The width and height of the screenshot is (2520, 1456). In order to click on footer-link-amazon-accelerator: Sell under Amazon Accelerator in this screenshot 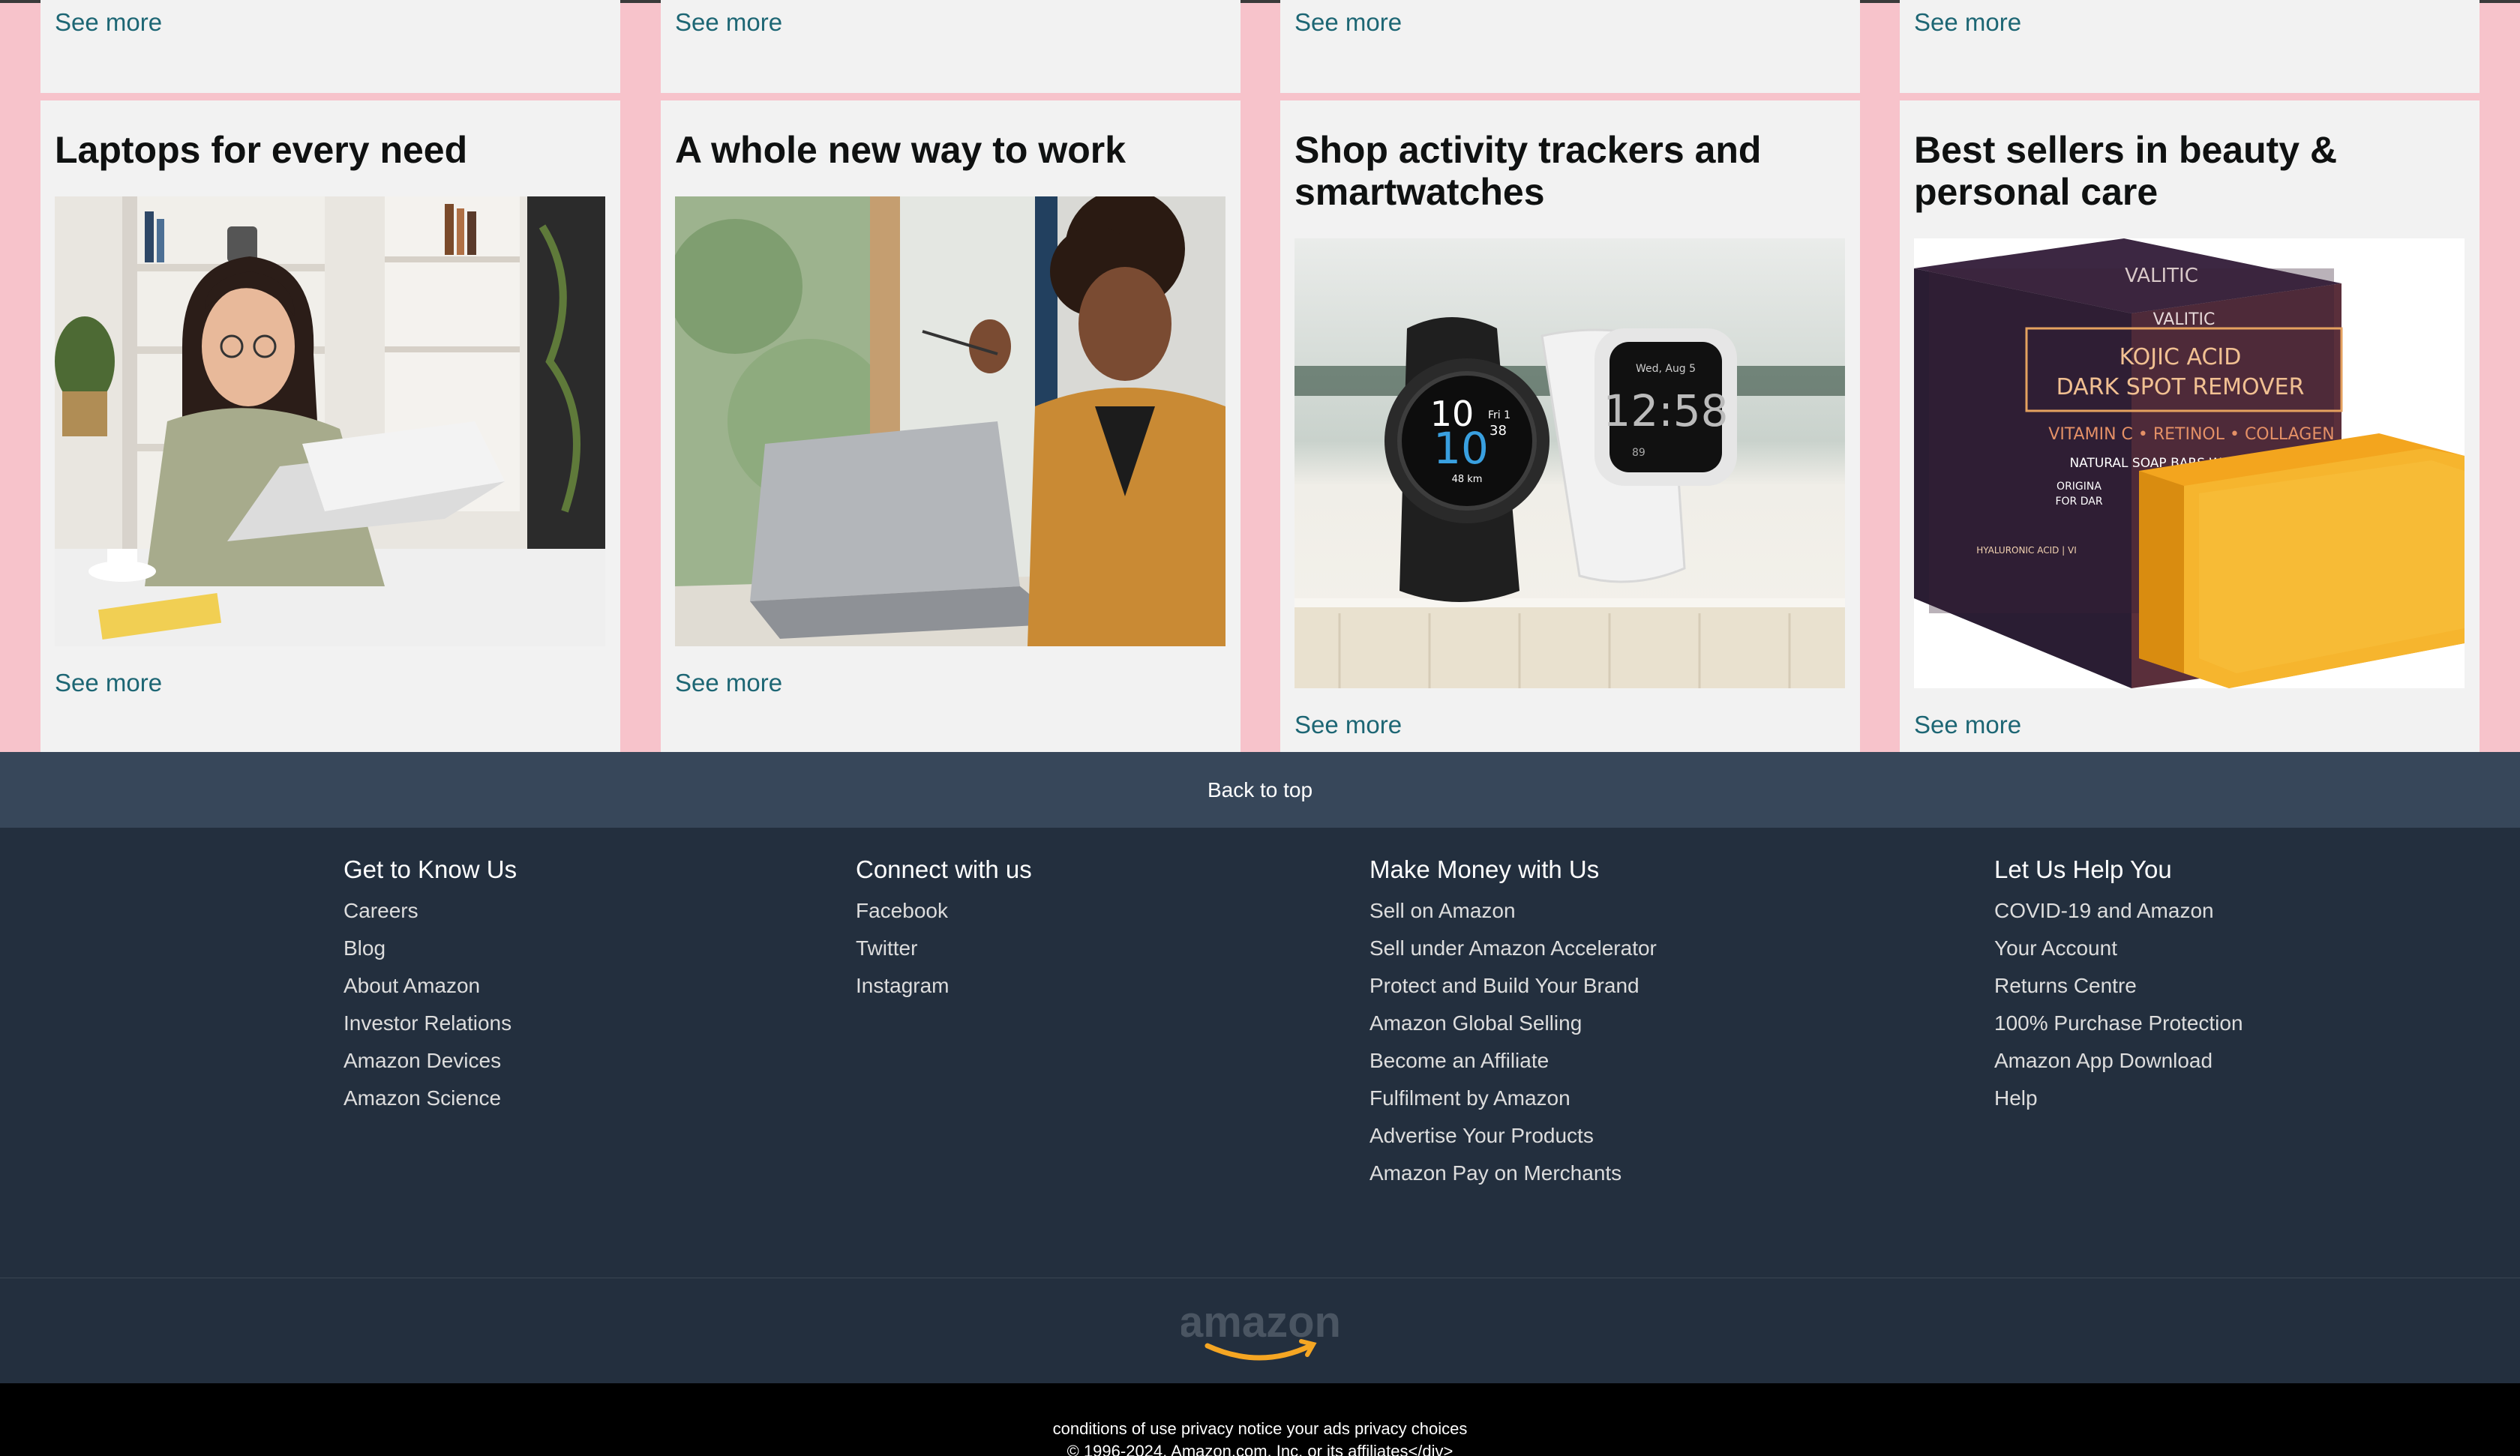, I will do `click(1513, 948)`.